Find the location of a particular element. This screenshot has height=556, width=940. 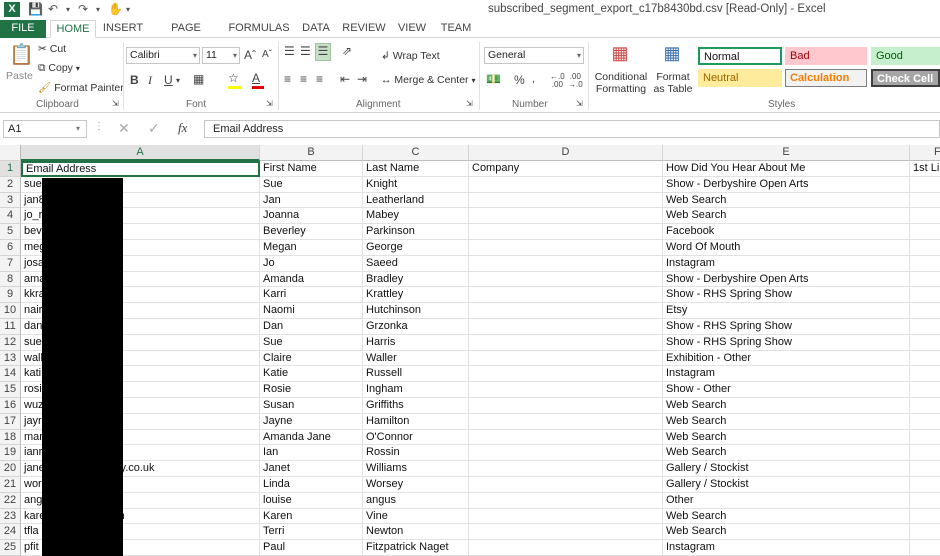

cell-last-name: Knight is located at coordinates (416, 184).